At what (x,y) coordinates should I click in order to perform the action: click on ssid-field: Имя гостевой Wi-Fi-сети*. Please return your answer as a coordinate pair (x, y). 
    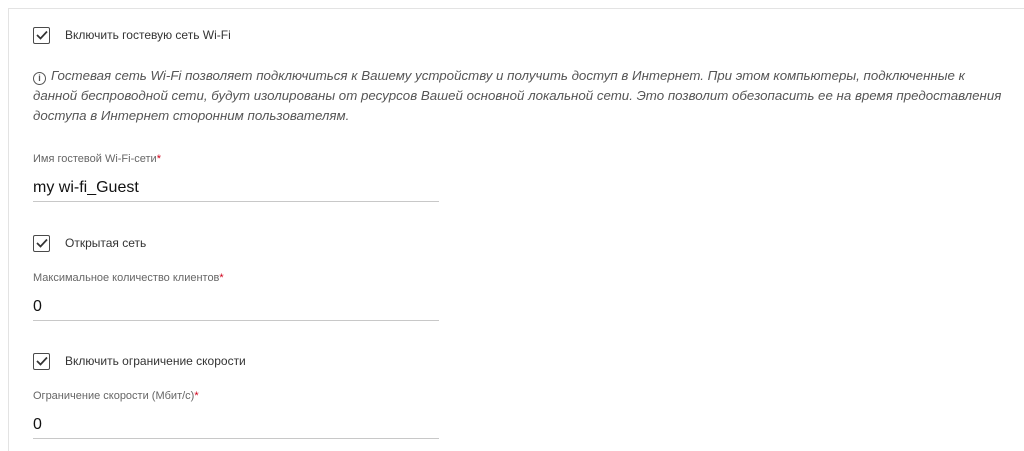
    Looking at the image, I should click on (236, 177).